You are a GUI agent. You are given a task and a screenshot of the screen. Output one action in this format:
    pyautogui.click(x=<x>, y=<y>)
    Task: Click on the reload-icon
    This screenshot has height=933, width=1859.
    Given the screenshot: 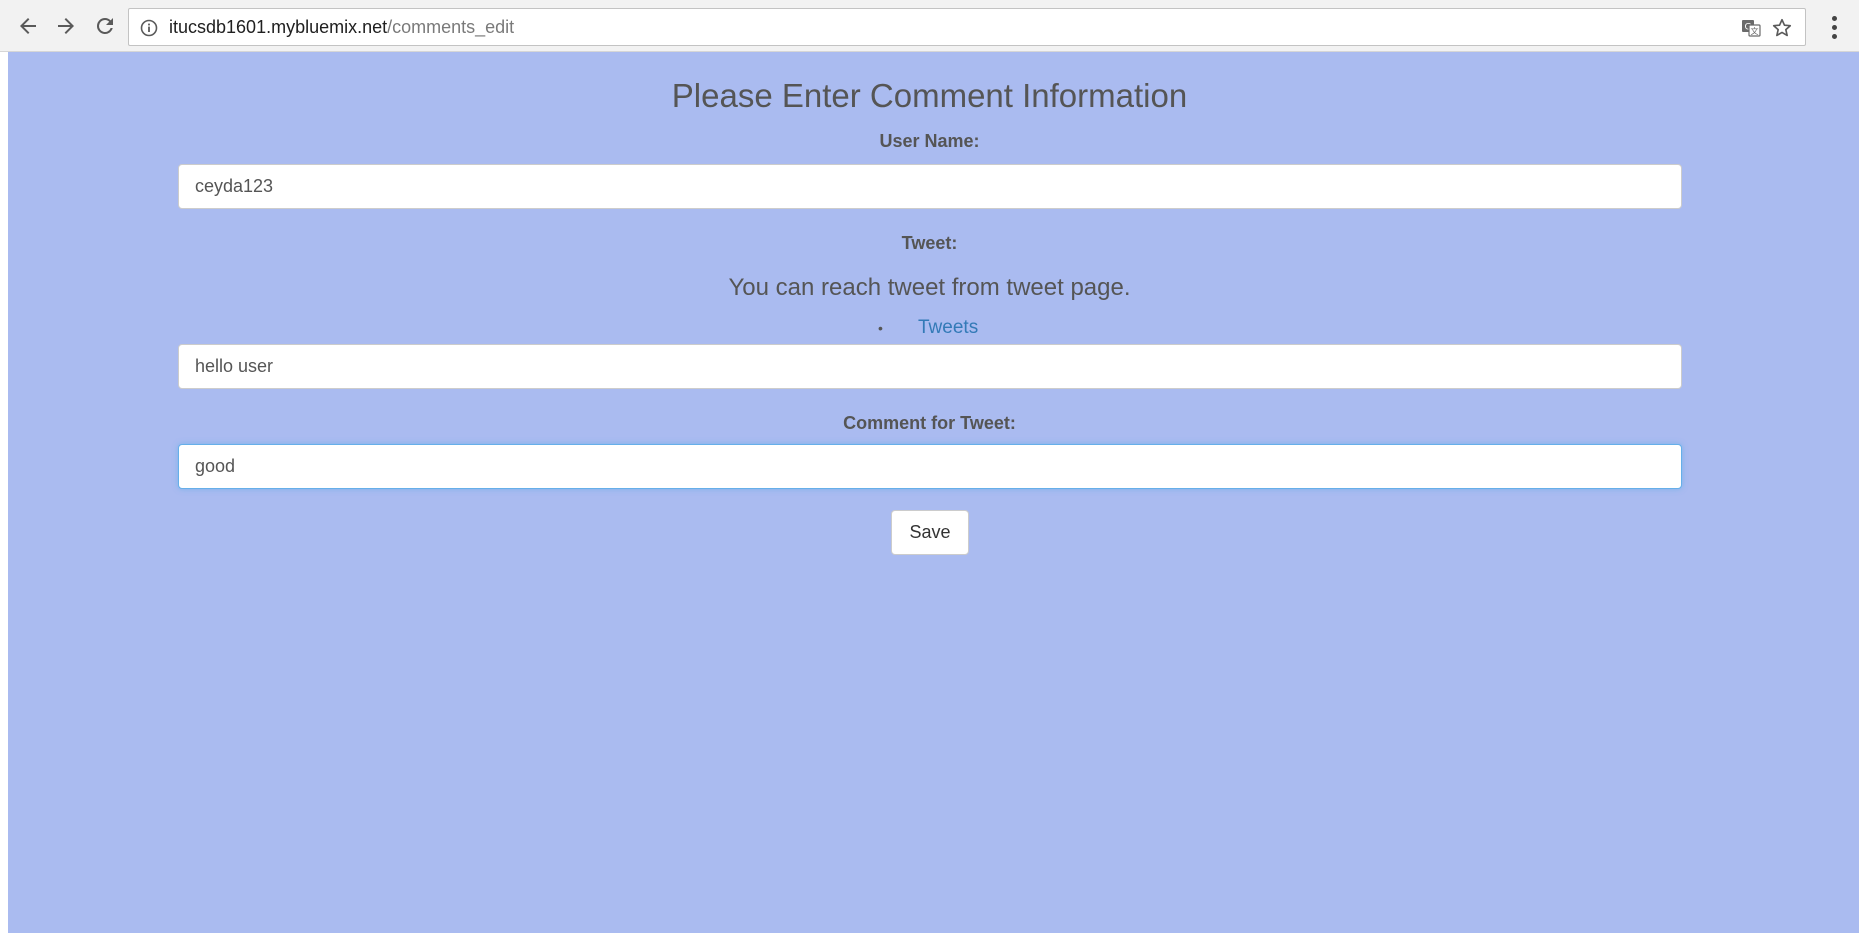 What is the action you would take?
    pyautogui.click(x=104, y=25)
    